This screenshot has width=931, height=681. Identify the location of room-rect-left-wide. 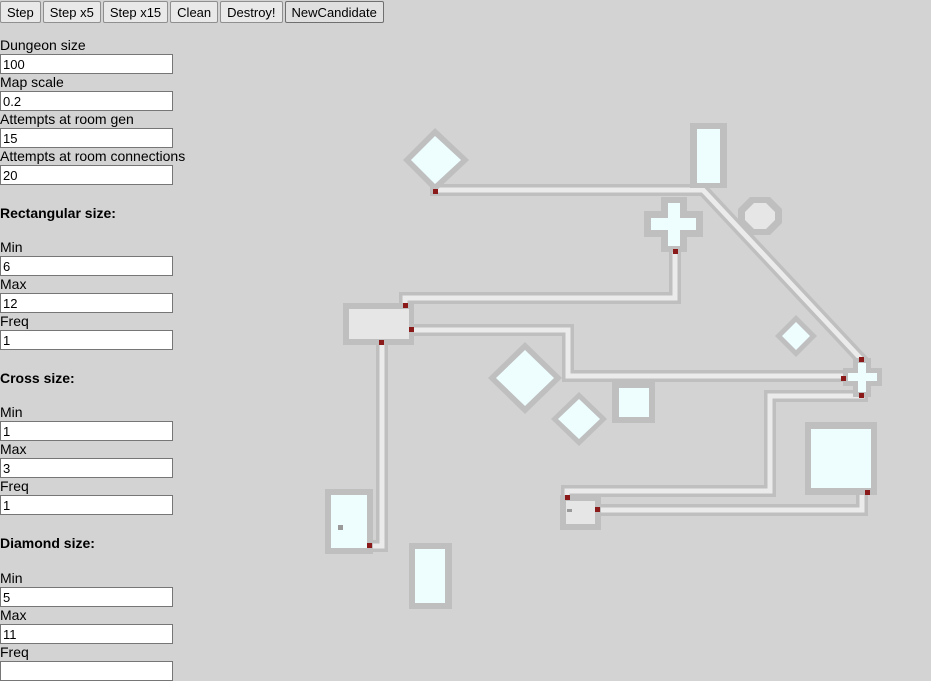
(378, 324).